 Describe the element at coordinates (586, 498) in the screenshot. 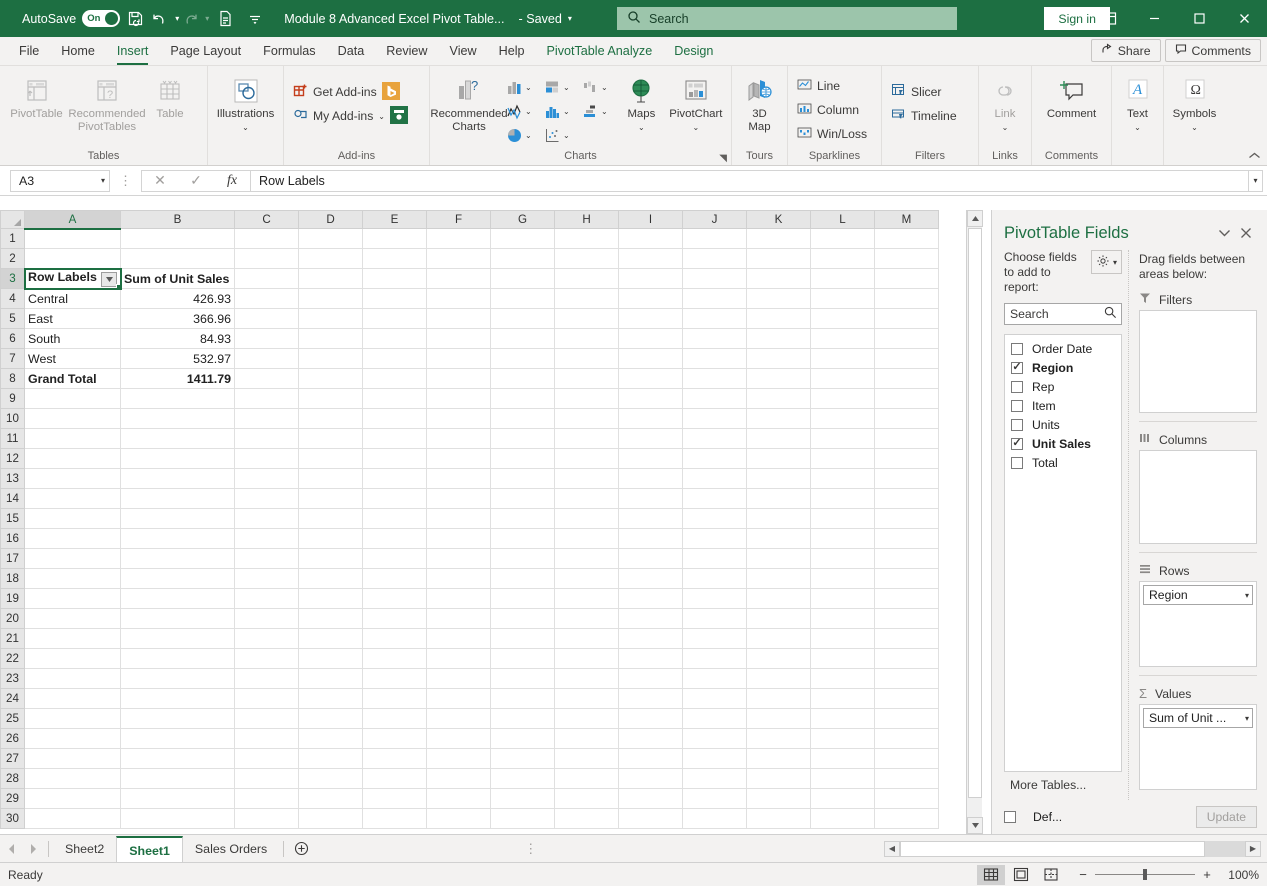

I see `cell-H14` at that location.